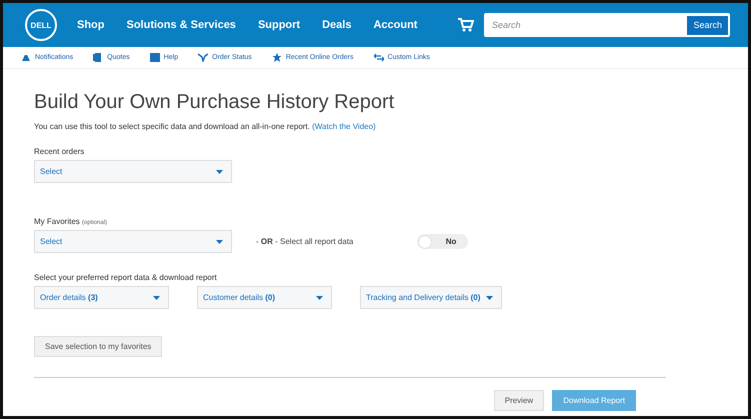 The width and height of the screenshot is (751, 419). Describe the element at coordinates (277, 57) in the screenshot. I see `star-icon` at that location.